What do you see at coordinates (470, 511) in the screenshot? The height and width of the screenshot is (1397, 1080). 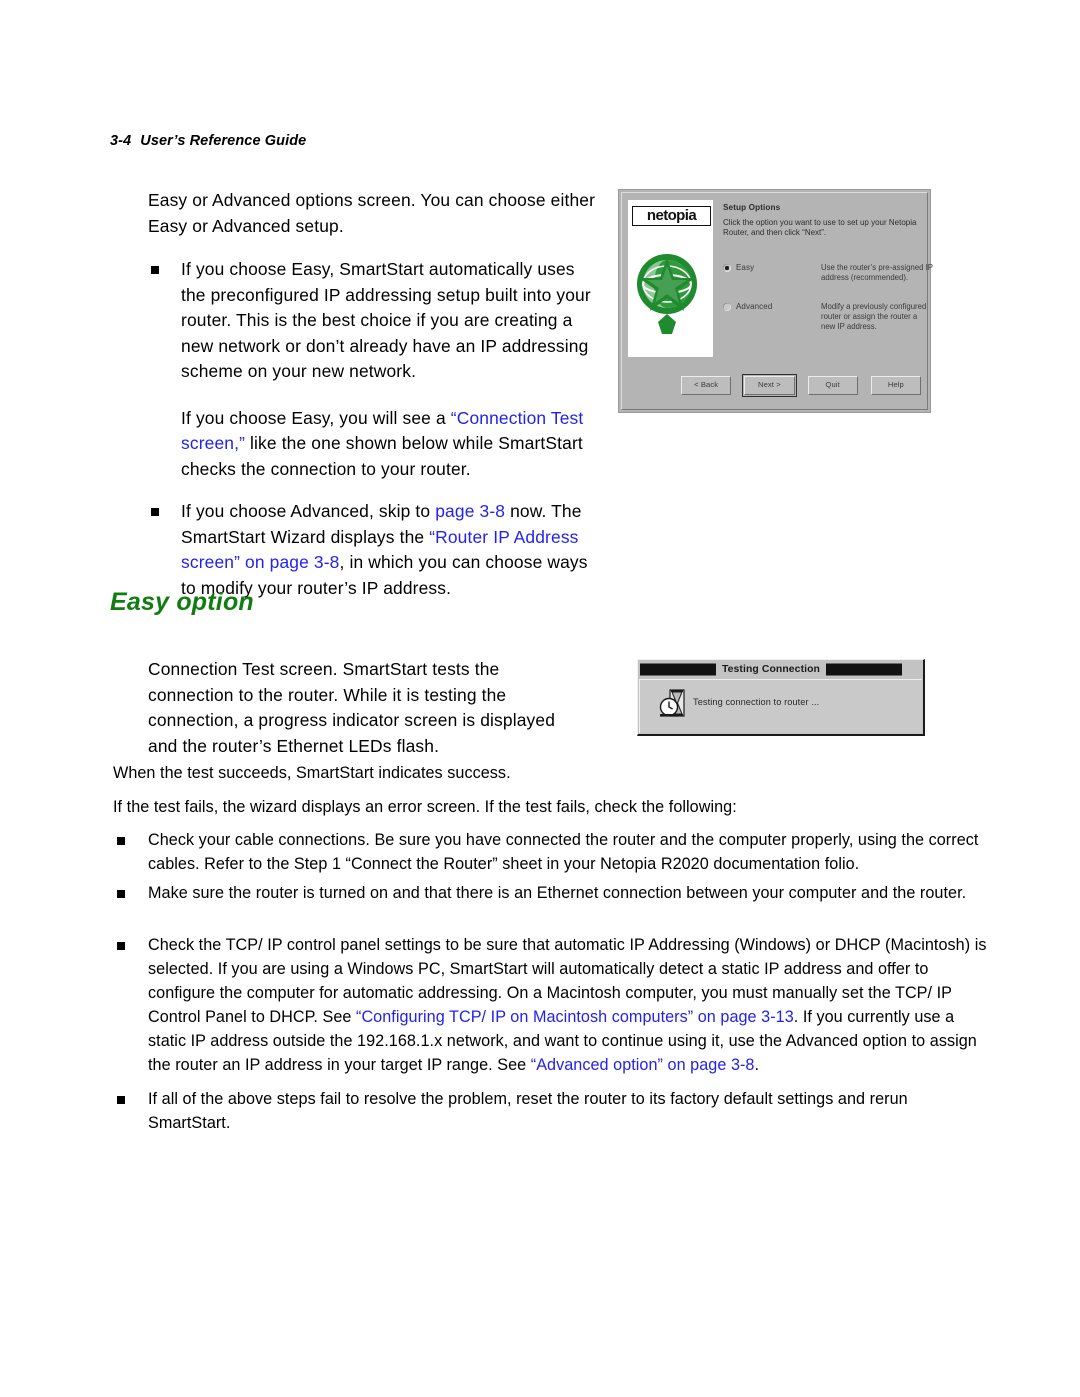 I see `link-page-3-8: page 3-8` at bounding box center [470, 511].